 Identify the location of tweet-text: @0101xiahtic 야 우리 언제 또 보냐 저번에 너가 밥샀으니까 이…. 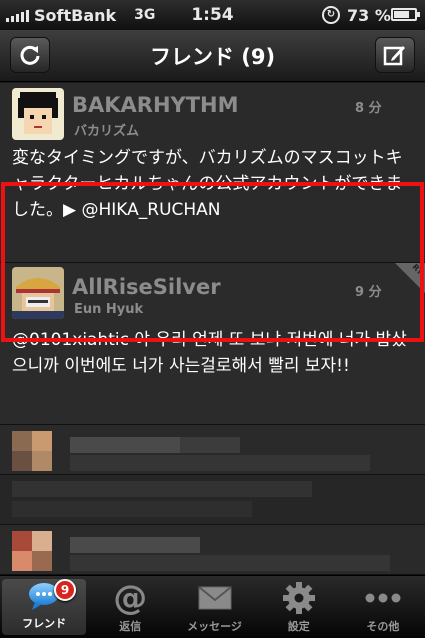
(209, 353).